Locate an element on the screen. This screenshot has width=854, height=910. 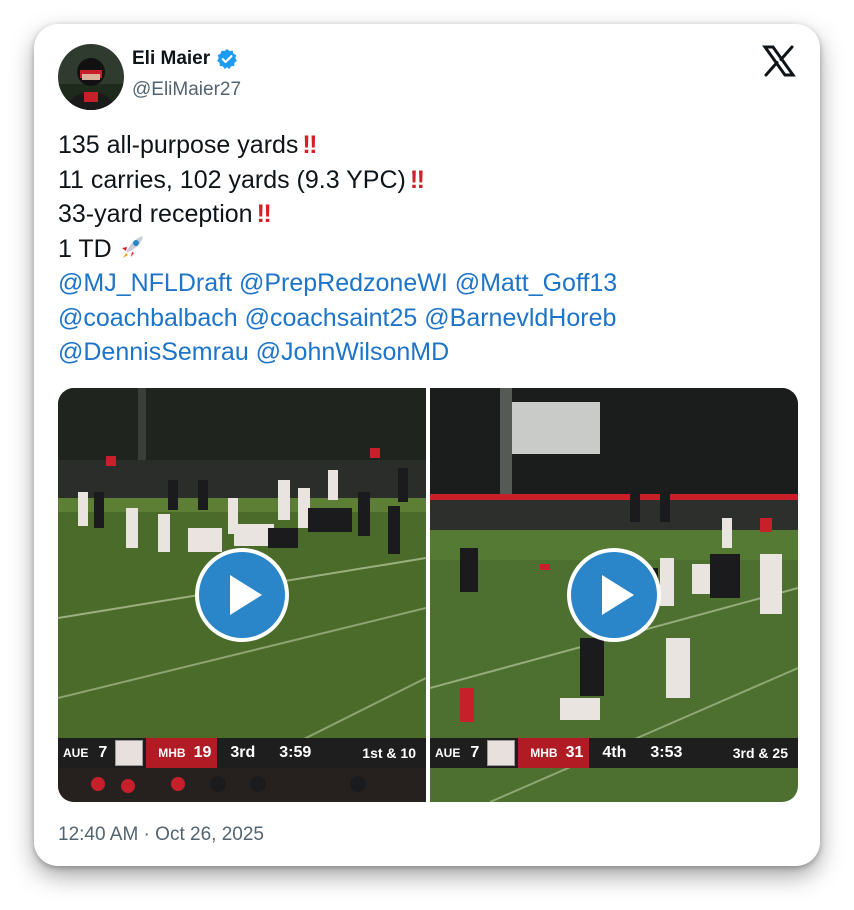
home-team-block: MHB 19 is located at coordinates (182, 753).